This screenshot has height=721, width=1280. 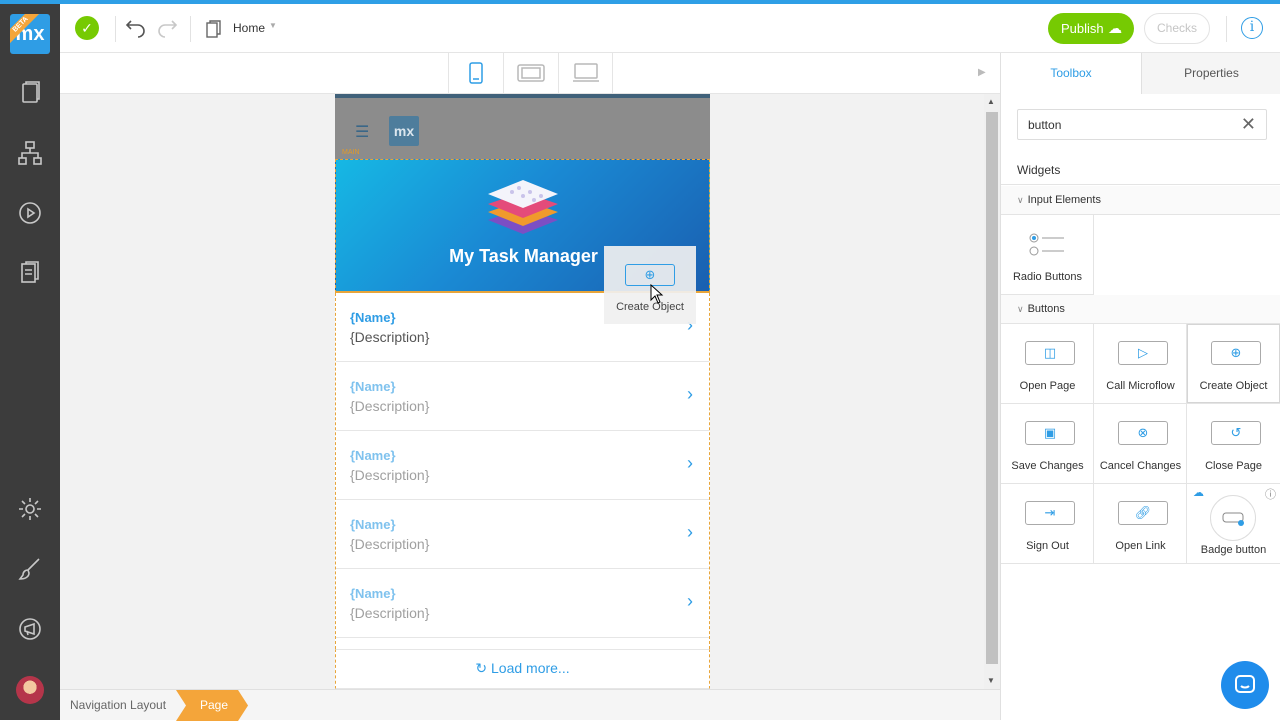 I want to click on widget-open-link: 🔗︎ Open Link, so click(x=1140, y=524).